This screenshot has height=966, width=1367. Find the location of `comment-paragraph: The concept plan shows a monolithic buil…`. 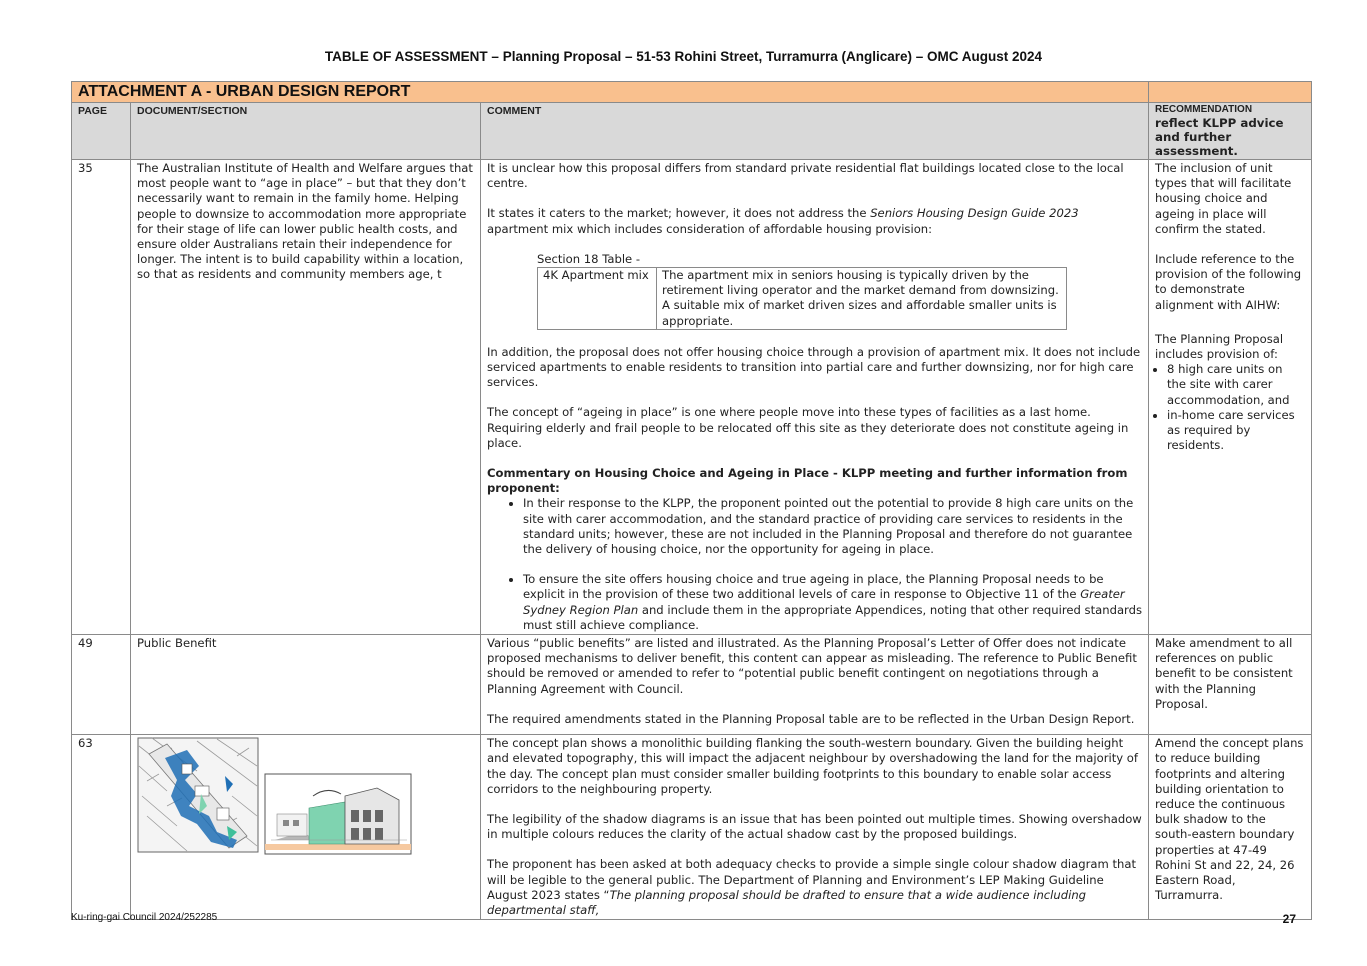

comment-paragraph: The concept plan shows a monolithic buil… is located at coordinates (812, 766).